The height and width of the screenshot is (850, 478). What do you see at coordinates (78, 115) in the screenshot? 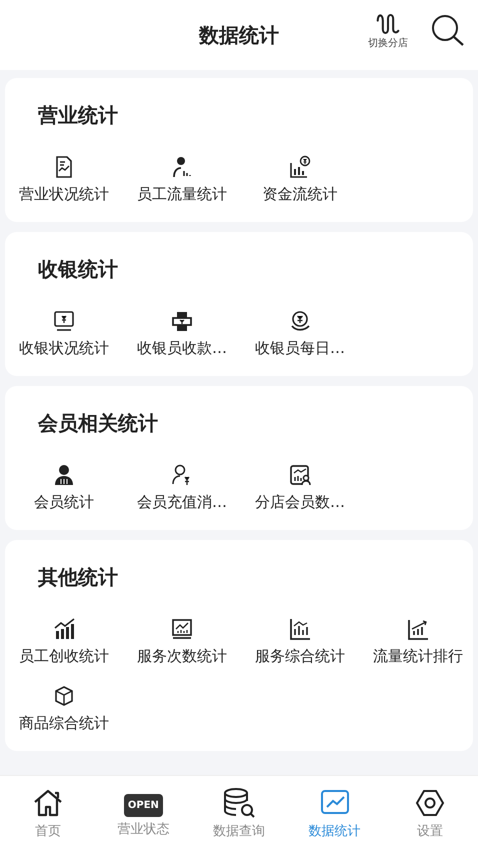
I see `section-title: 营业统计` at bounding box center [78, 115].